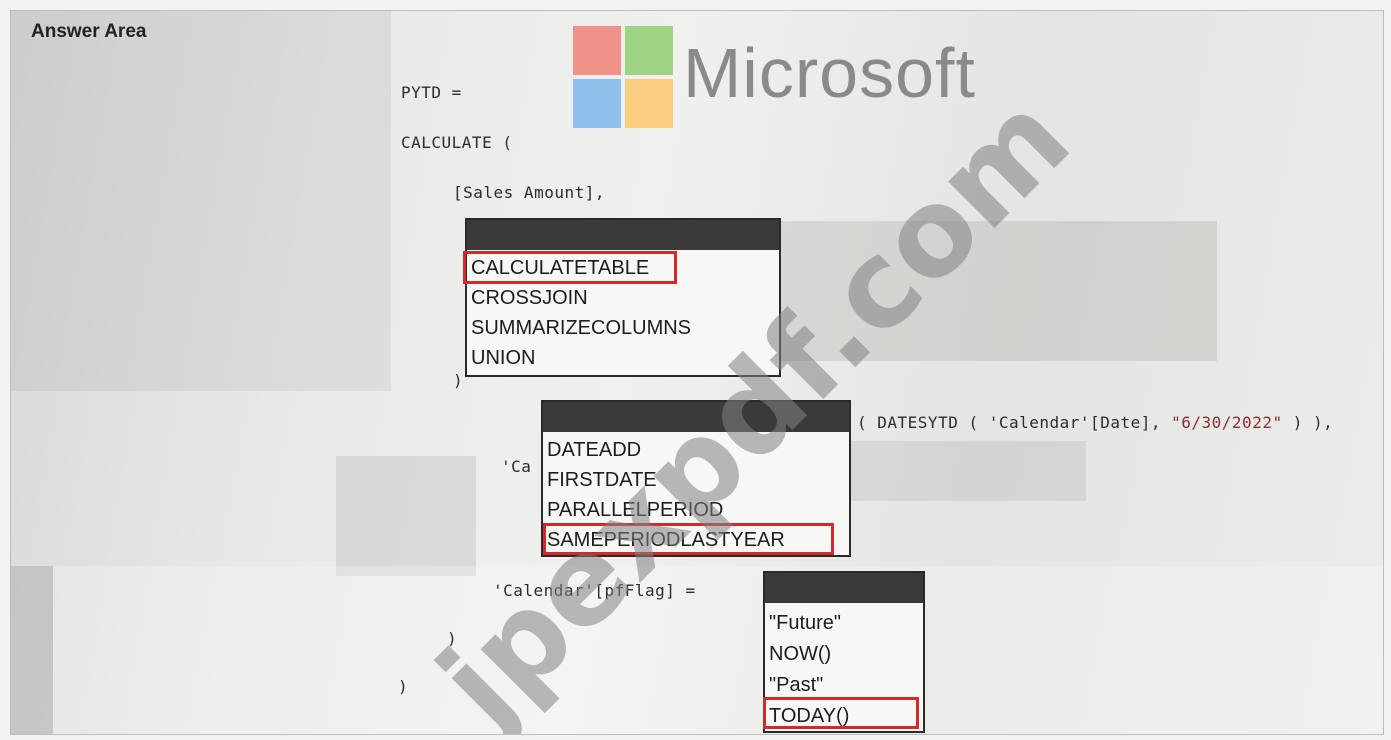 Image resolution: width=1391 pixels, height=740 pixels. I want to click on dropdown-option: PARALLELPERIOD, so click(635, 510).